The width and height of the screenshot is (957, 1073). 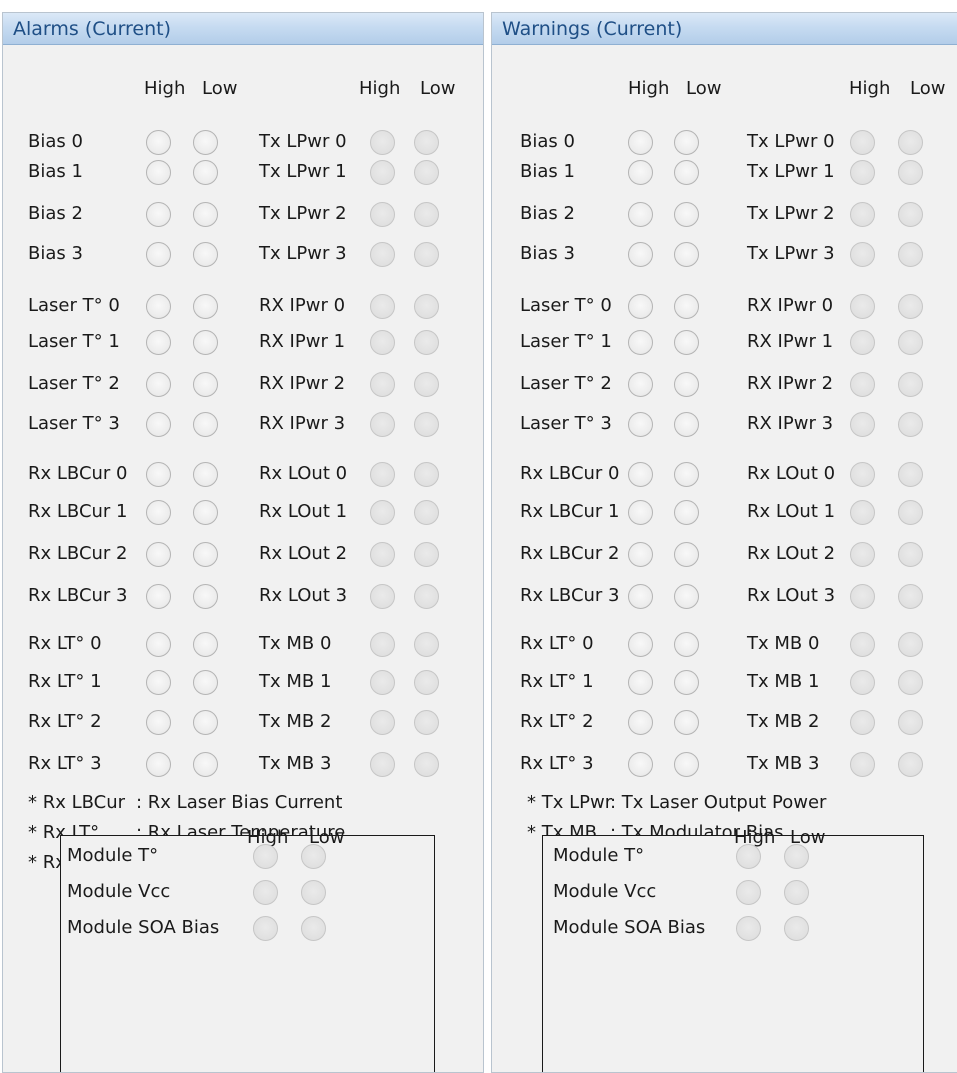 I want to click on row-label: Tx LPwr 2, so click(x=303, y=213).